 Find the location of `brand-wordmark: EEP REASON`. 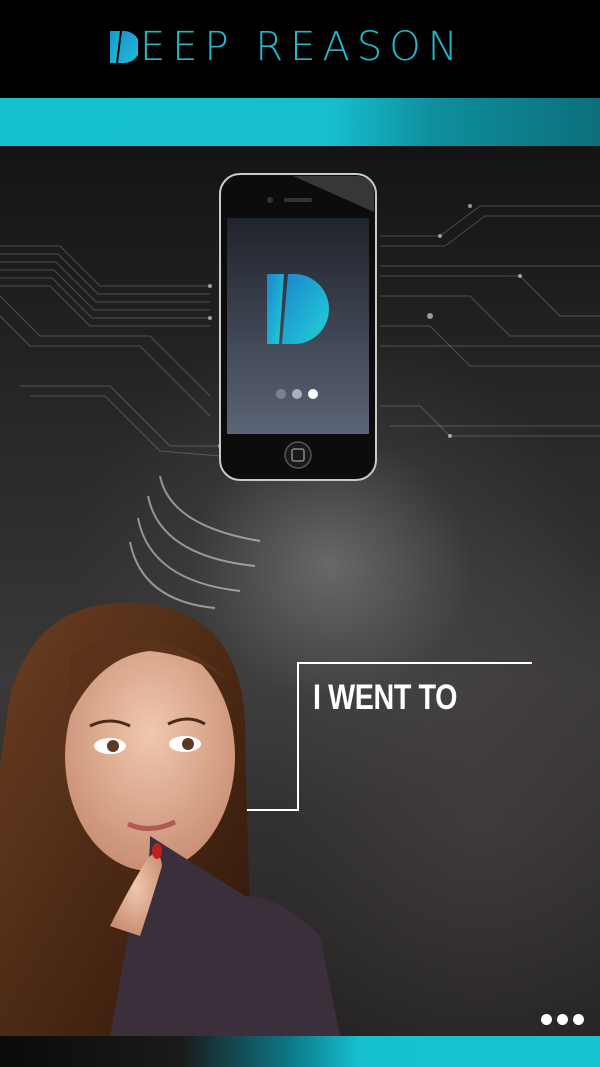

brand-wordmark: EEP REASON is located at coordinates (302, 47).